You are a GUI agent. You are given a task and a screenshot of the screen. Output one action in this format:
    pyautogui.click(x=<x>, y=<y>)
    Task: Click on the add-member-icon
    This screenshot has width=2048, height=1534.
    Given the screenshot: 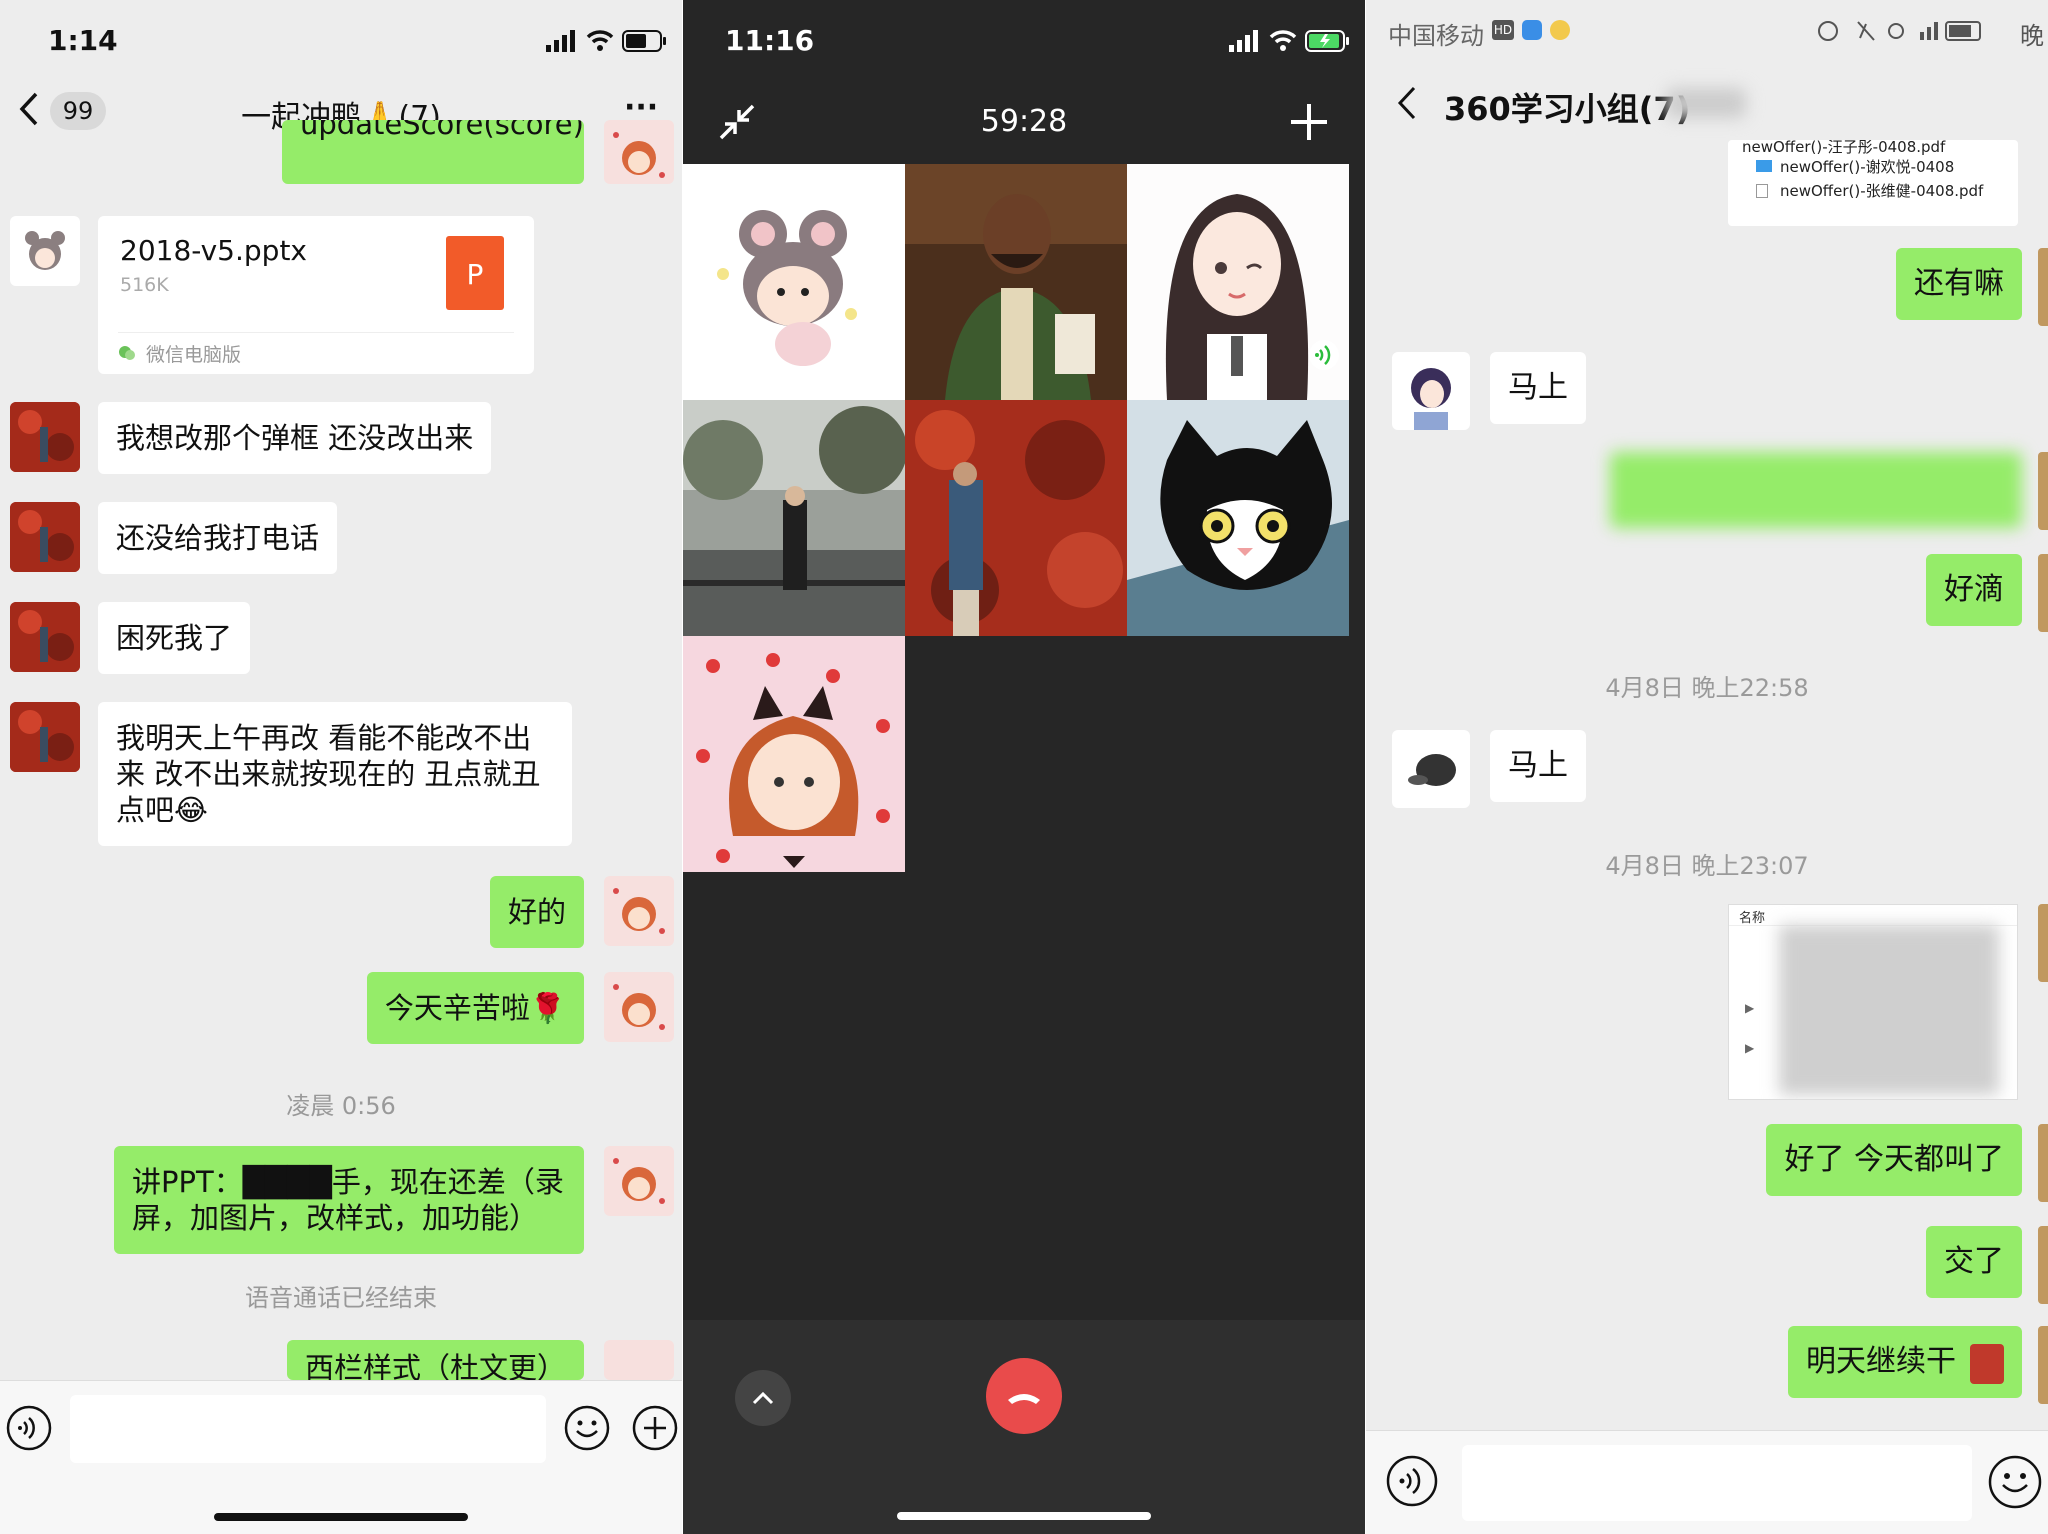 What is the action you would take?
    pyautogui.click(x=1309, y=124)
    